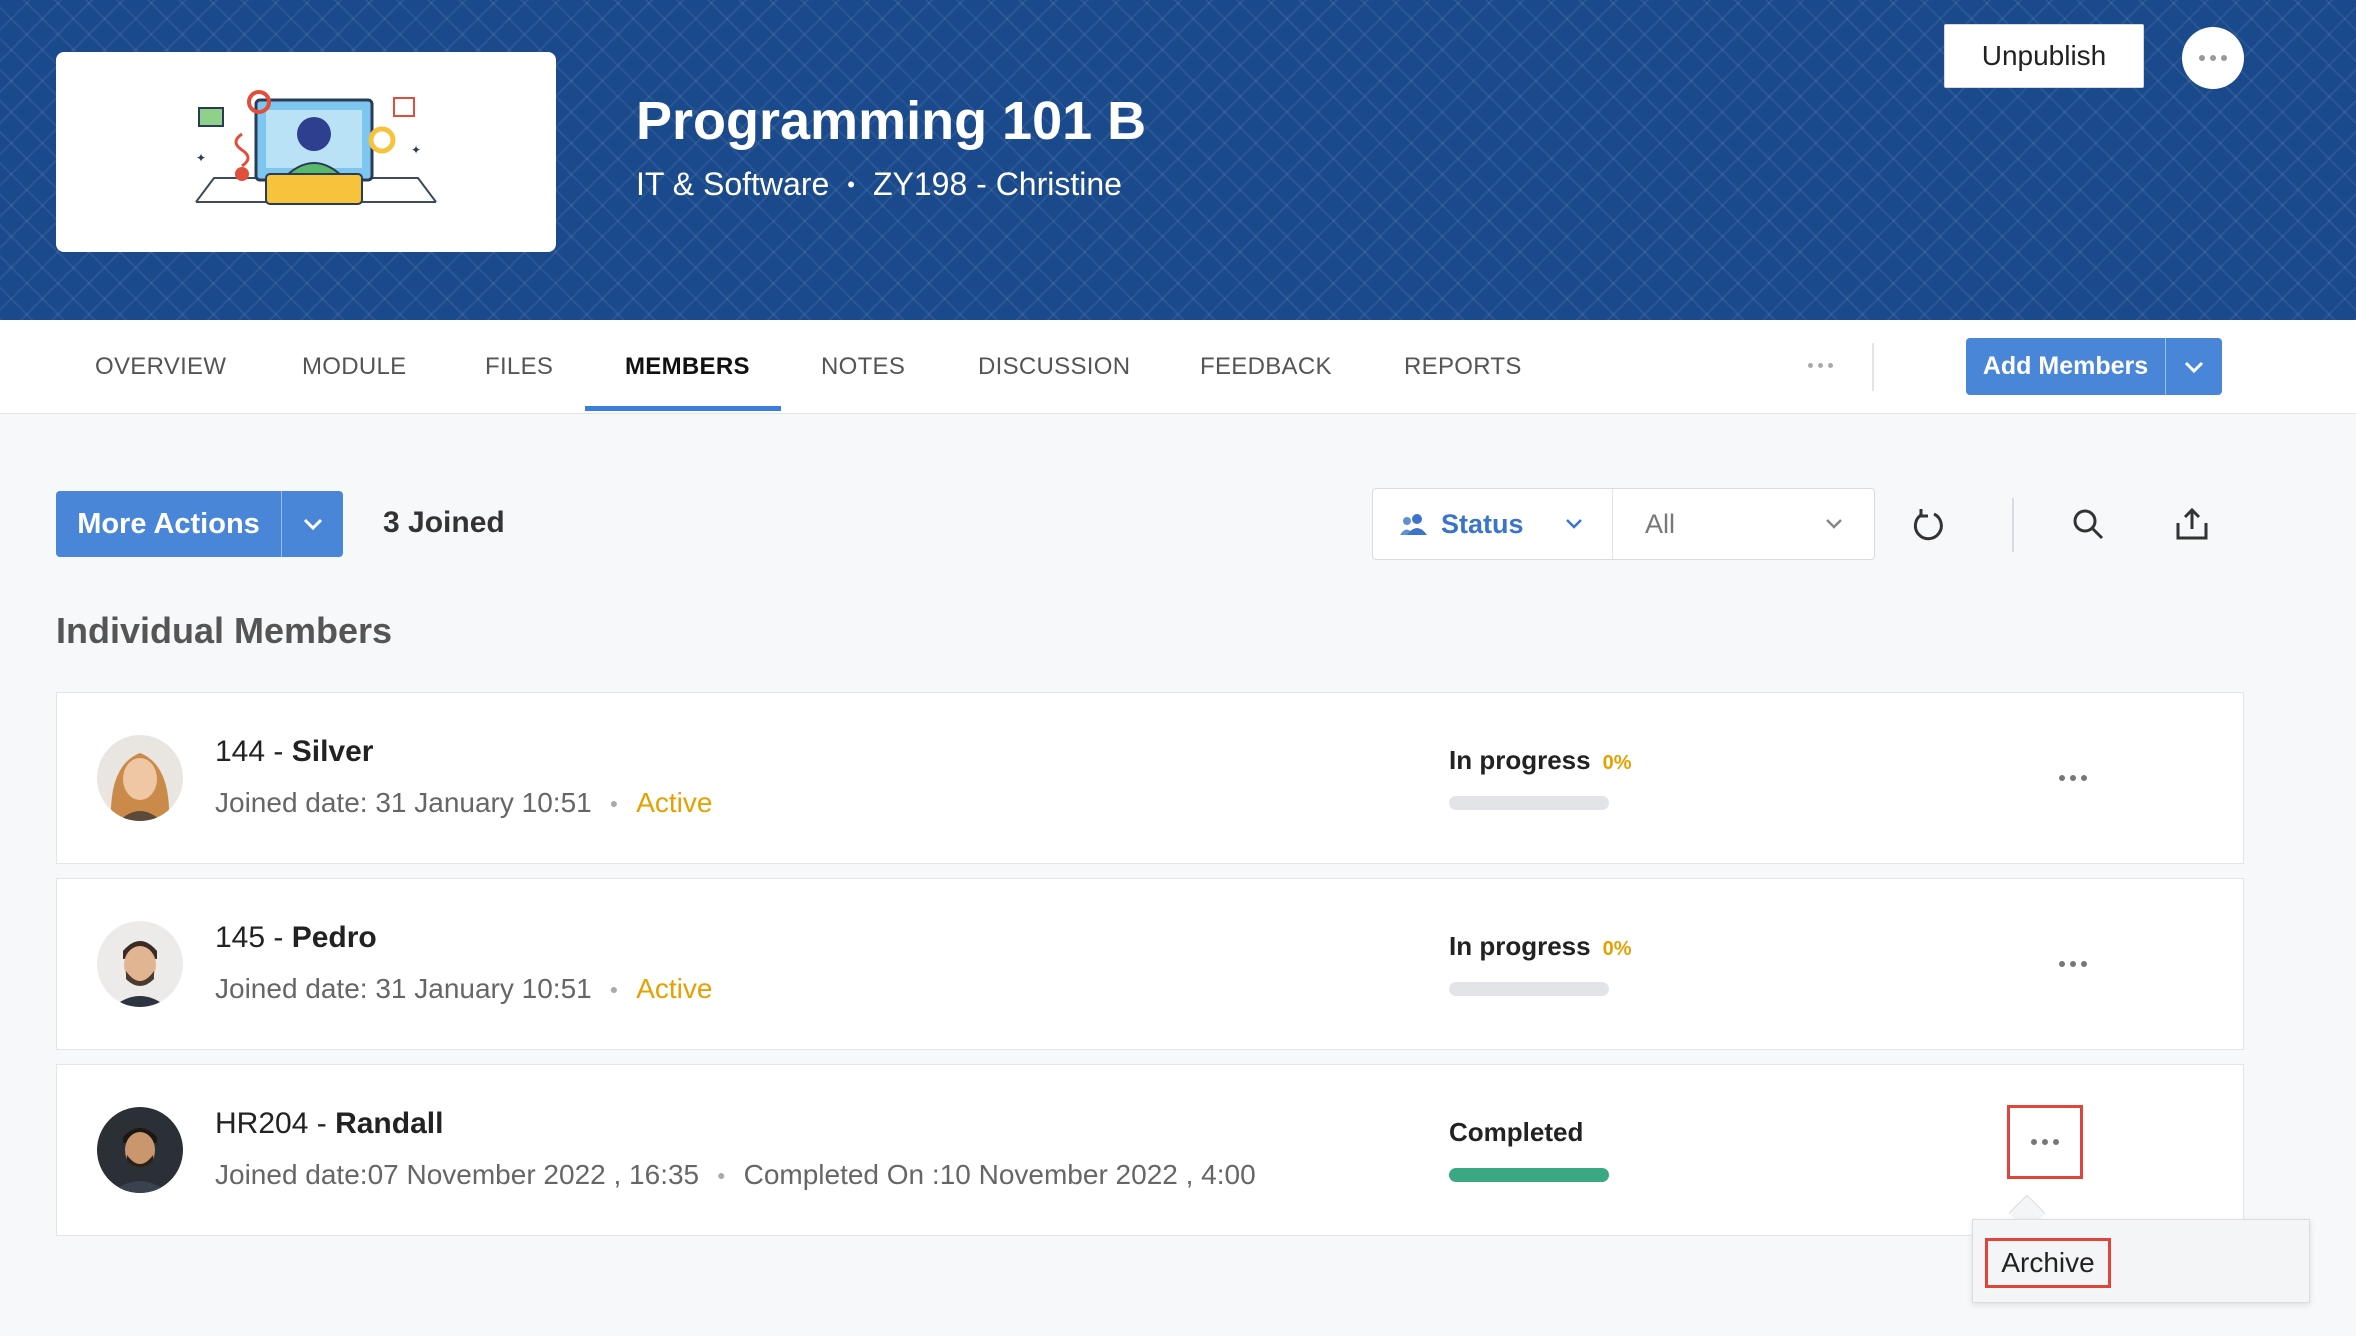 This screenshot has height=1336, width=2356. Describe the element at coordinates (332, 751) in the screenshot. I see `member-first-name: Silver` at that location.